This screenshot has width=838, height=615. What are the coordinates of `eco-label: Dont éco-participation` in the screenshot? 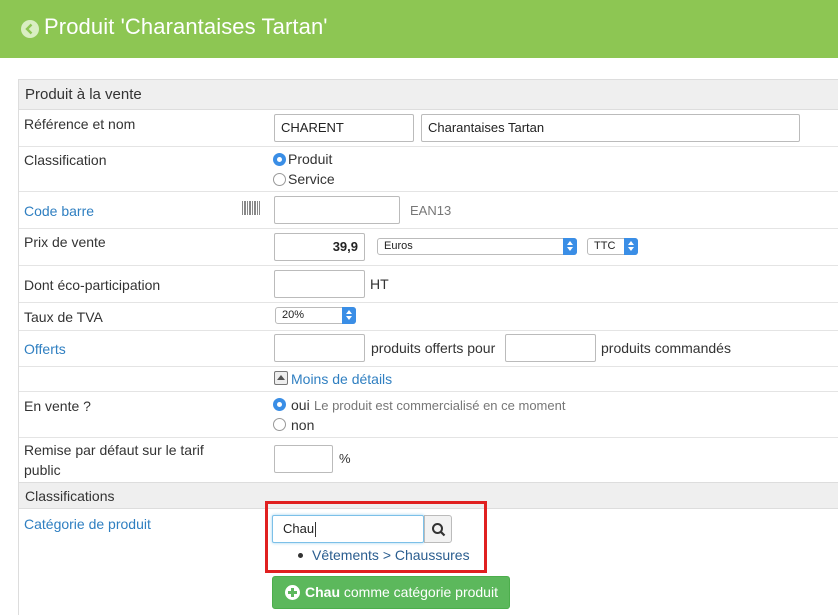 It's located at (92, 285).